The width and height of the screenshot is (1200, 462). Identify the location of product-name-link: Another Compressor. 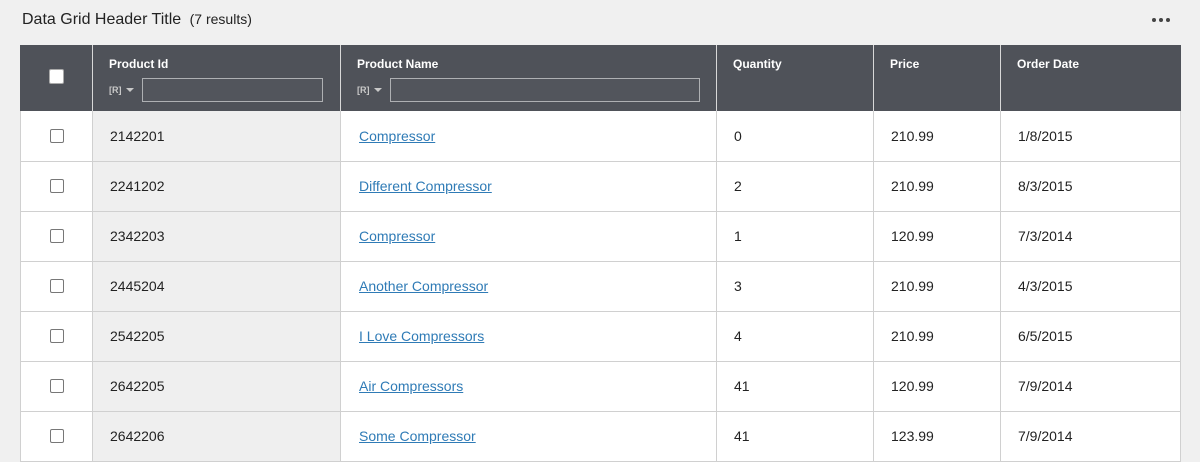
(423, 286).